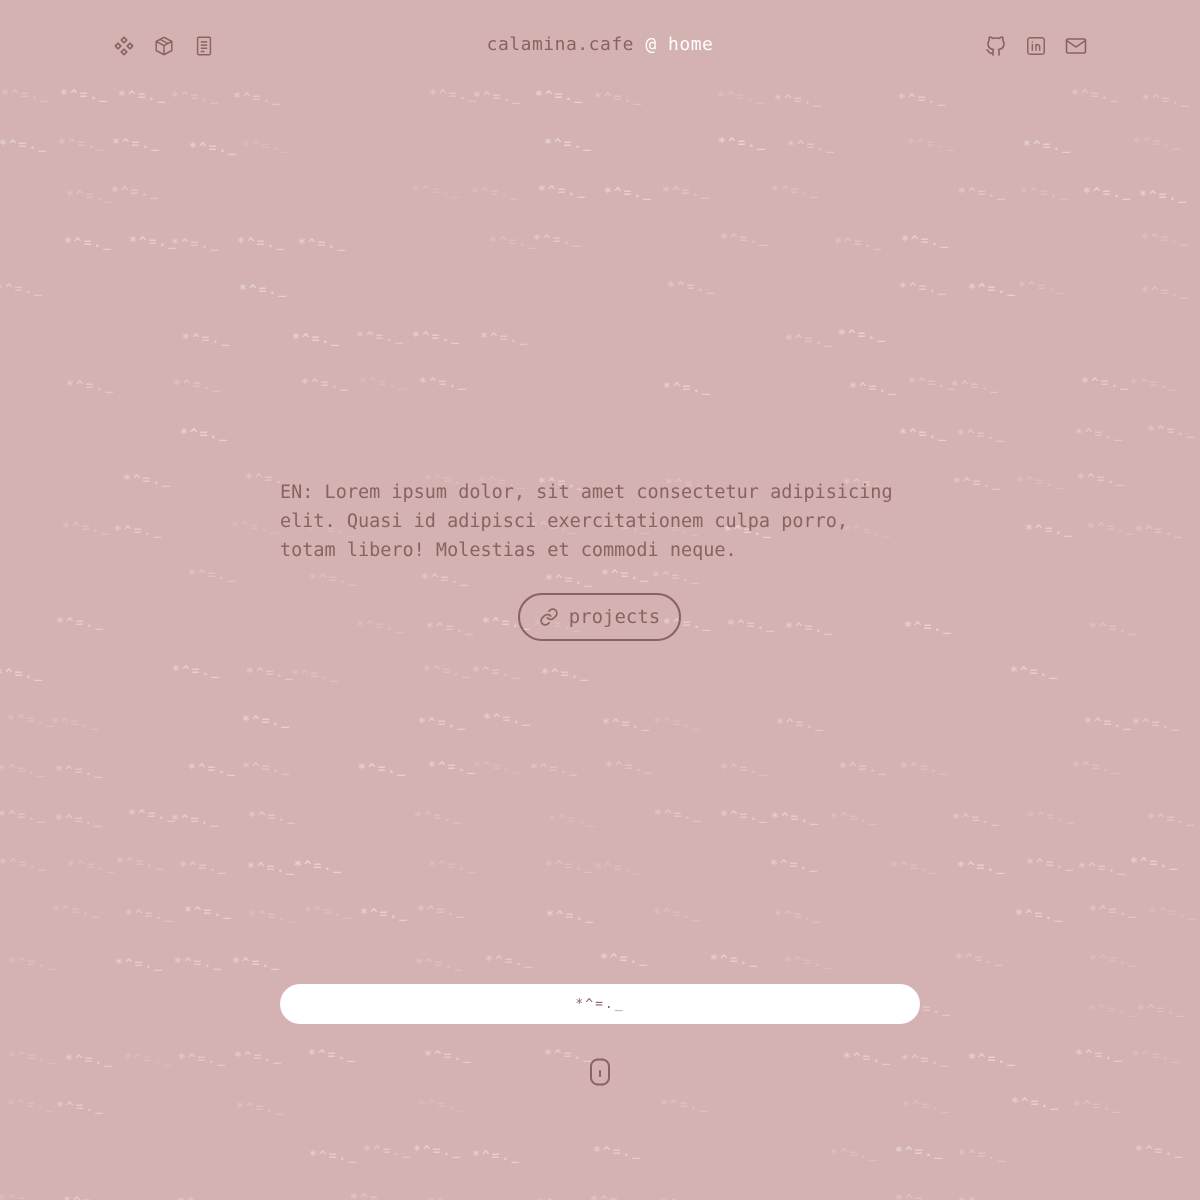 The image size is (1200, 1200). What do you see at coordinates (614, 617) in the screenshot?
I see `projects-button-label: projects` at bounding box center [614, 617].